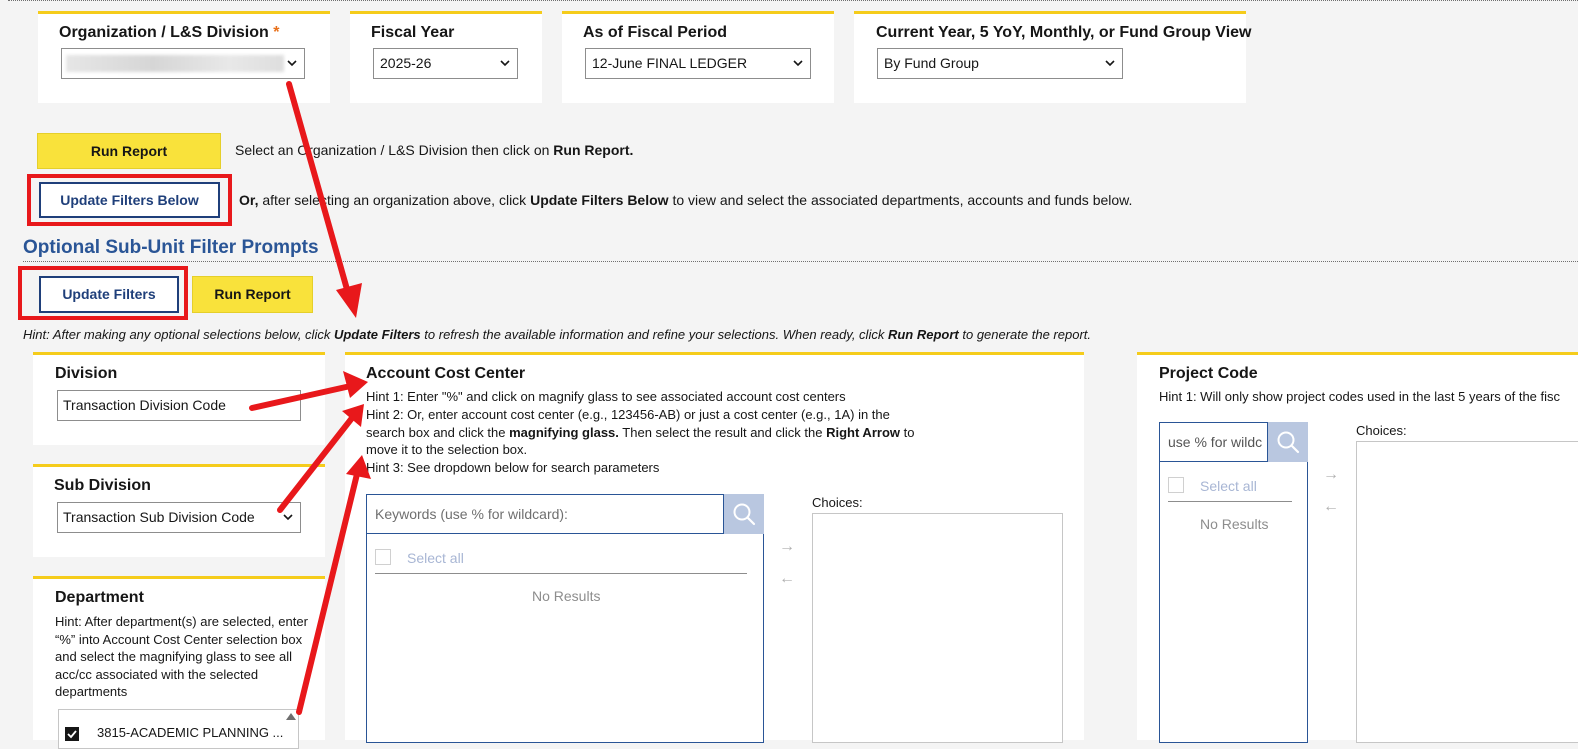 The image size is (1578, 749). Describe the element at coordinates (169, 32) in the screenshot. I see `organization-label: Organization / L&S Division *` at that location.